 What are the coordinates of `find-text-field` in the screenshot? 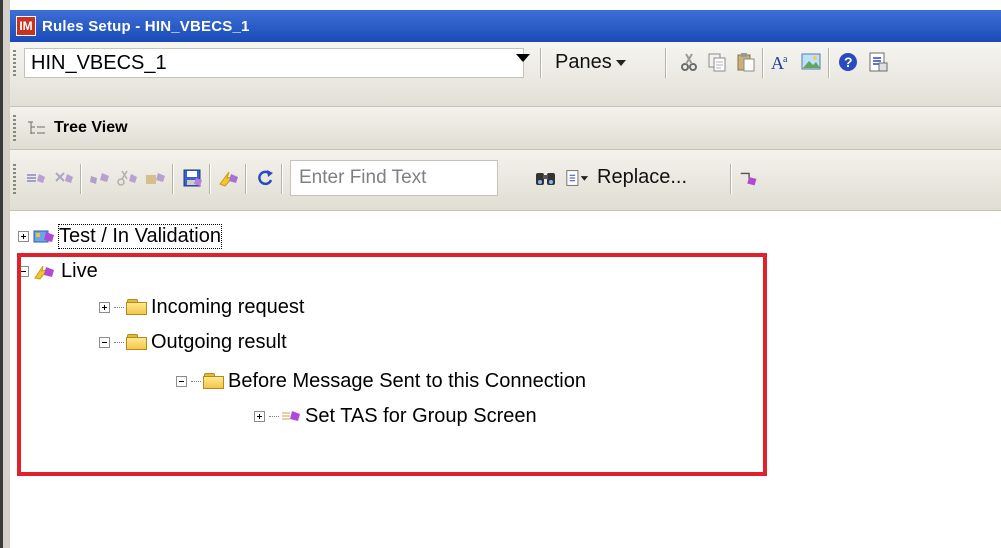 It's located at (394, 178).